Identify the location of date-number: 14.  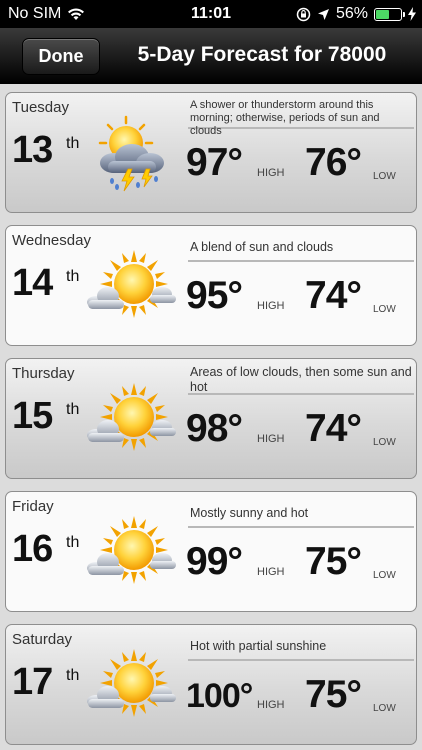
(32, 283).